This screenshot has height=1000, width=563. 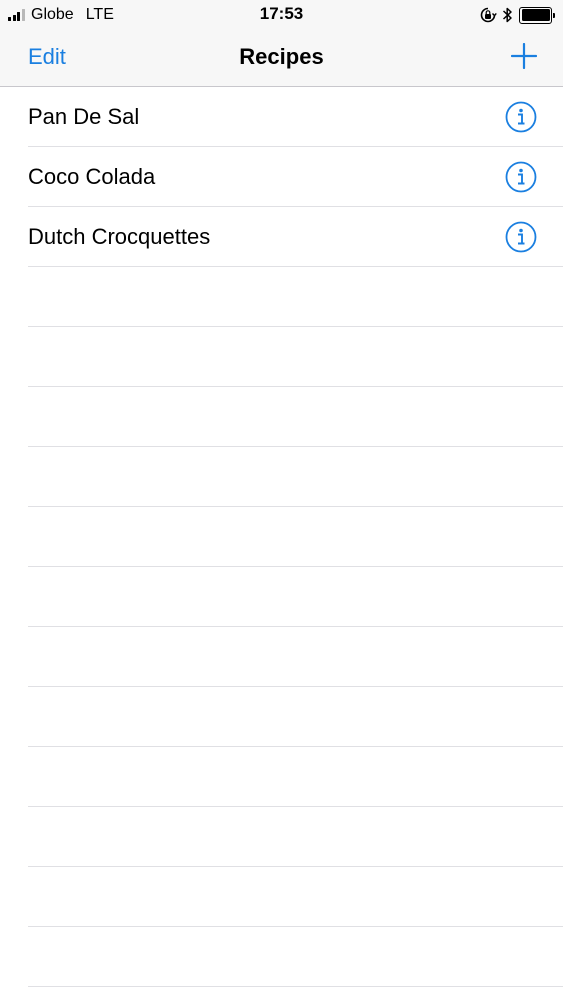 I want to click on battery-icon, so click(x=537, y=15).